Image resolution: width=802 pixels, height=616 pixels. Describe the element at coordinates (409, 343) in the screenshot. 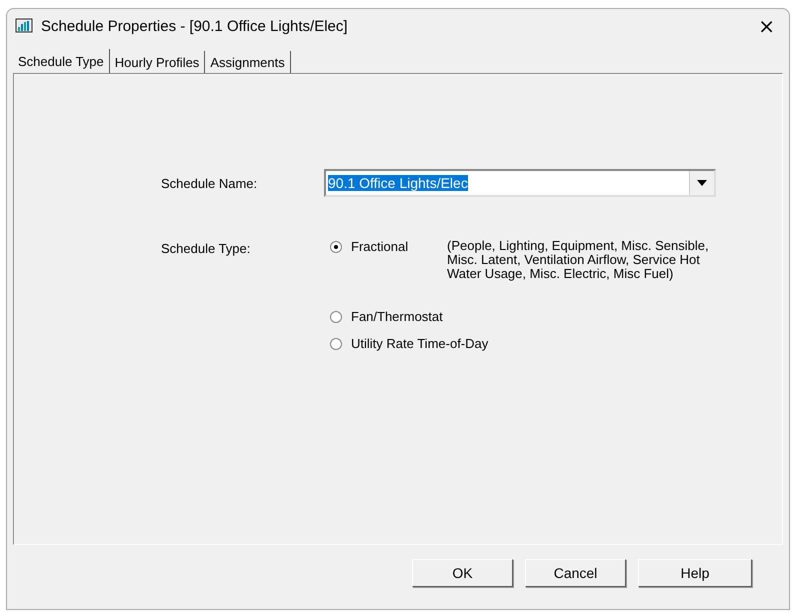

I see `radio-button: Utility Rate Time-of-Day` at that location.